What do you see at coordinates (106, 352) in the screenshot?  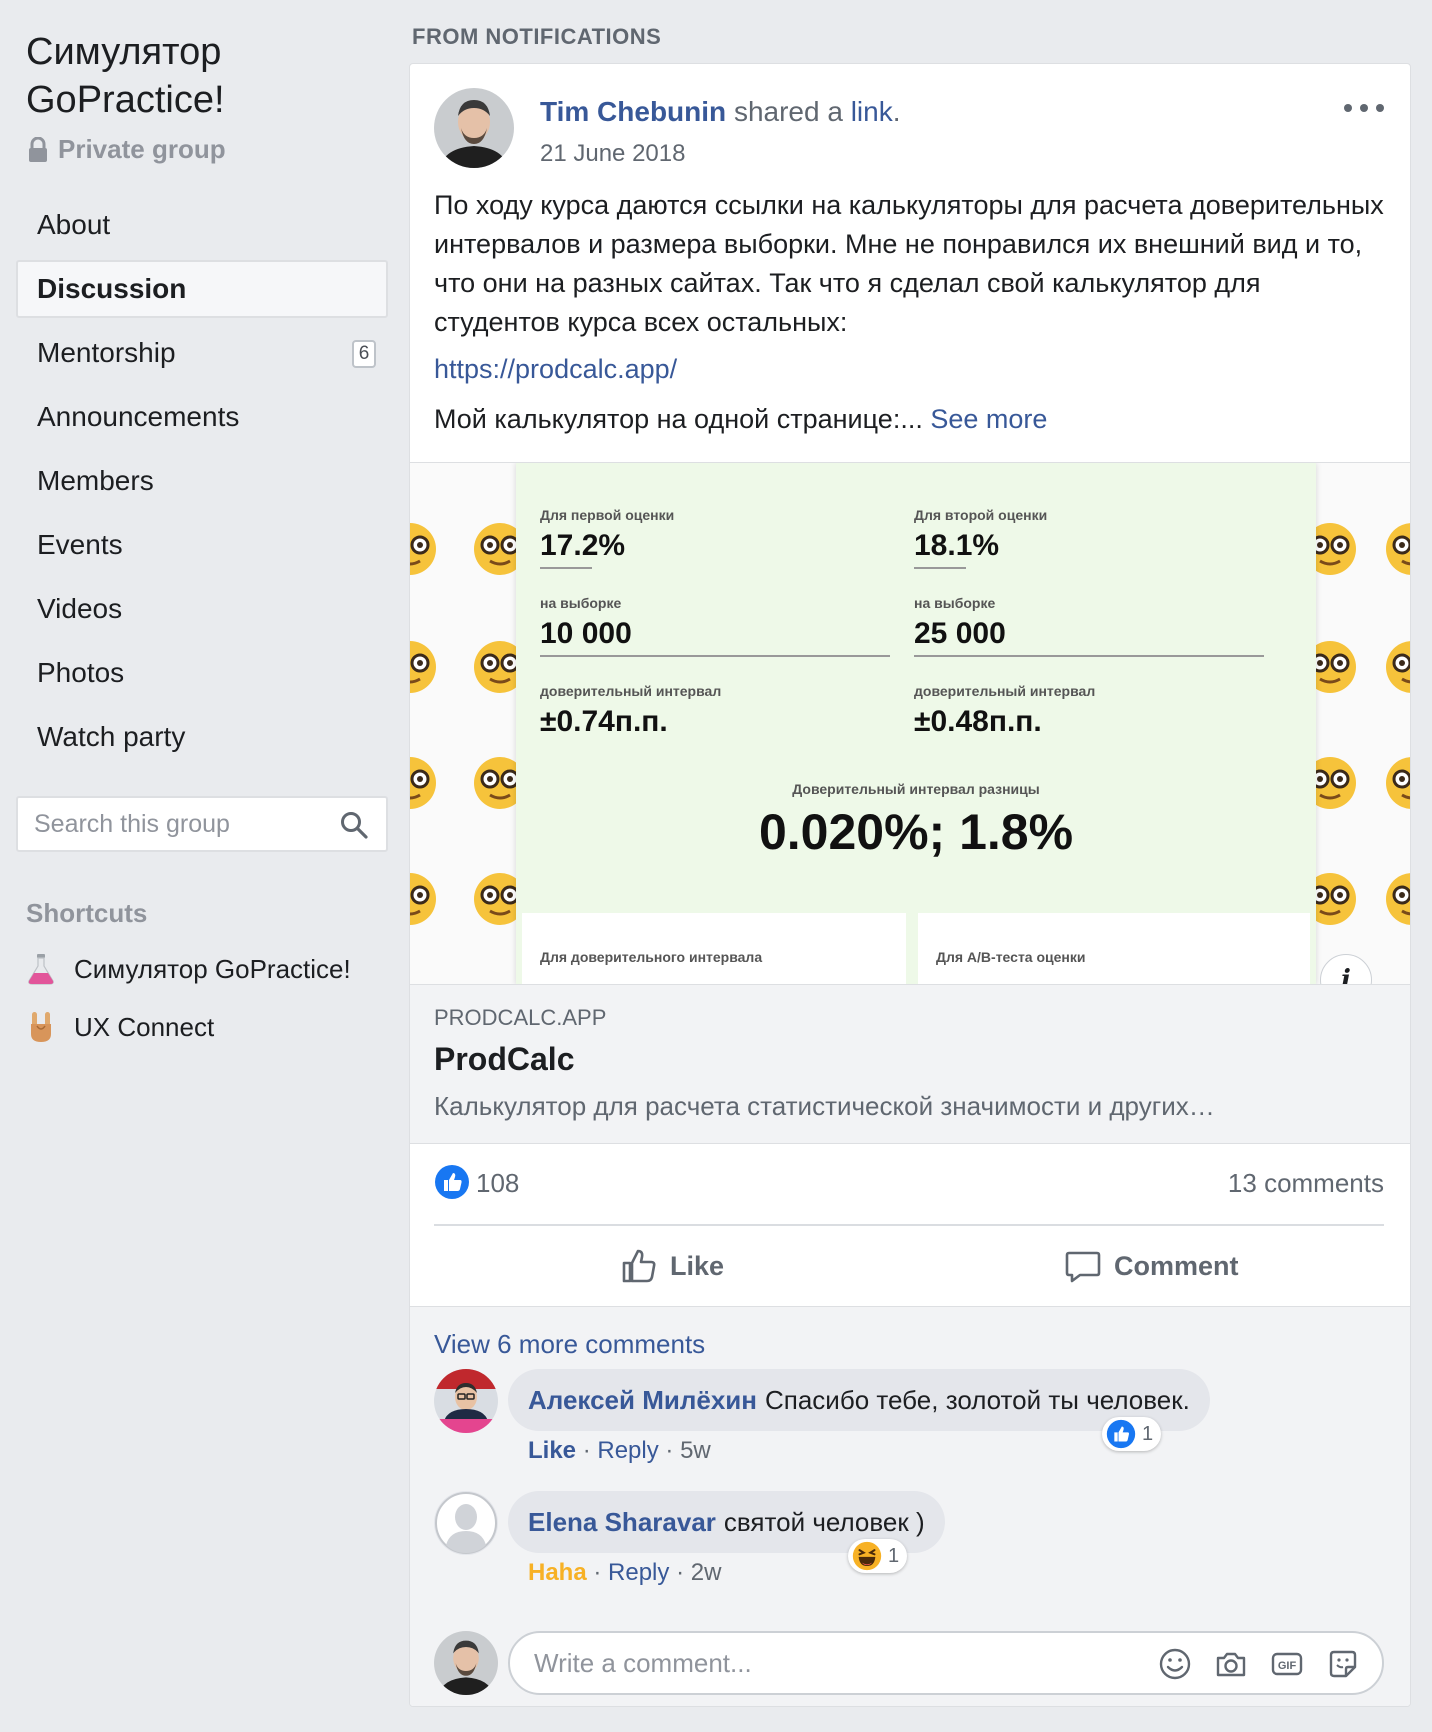 I see `nav-item-label: Mentorship` at bounding box center [106, 352].